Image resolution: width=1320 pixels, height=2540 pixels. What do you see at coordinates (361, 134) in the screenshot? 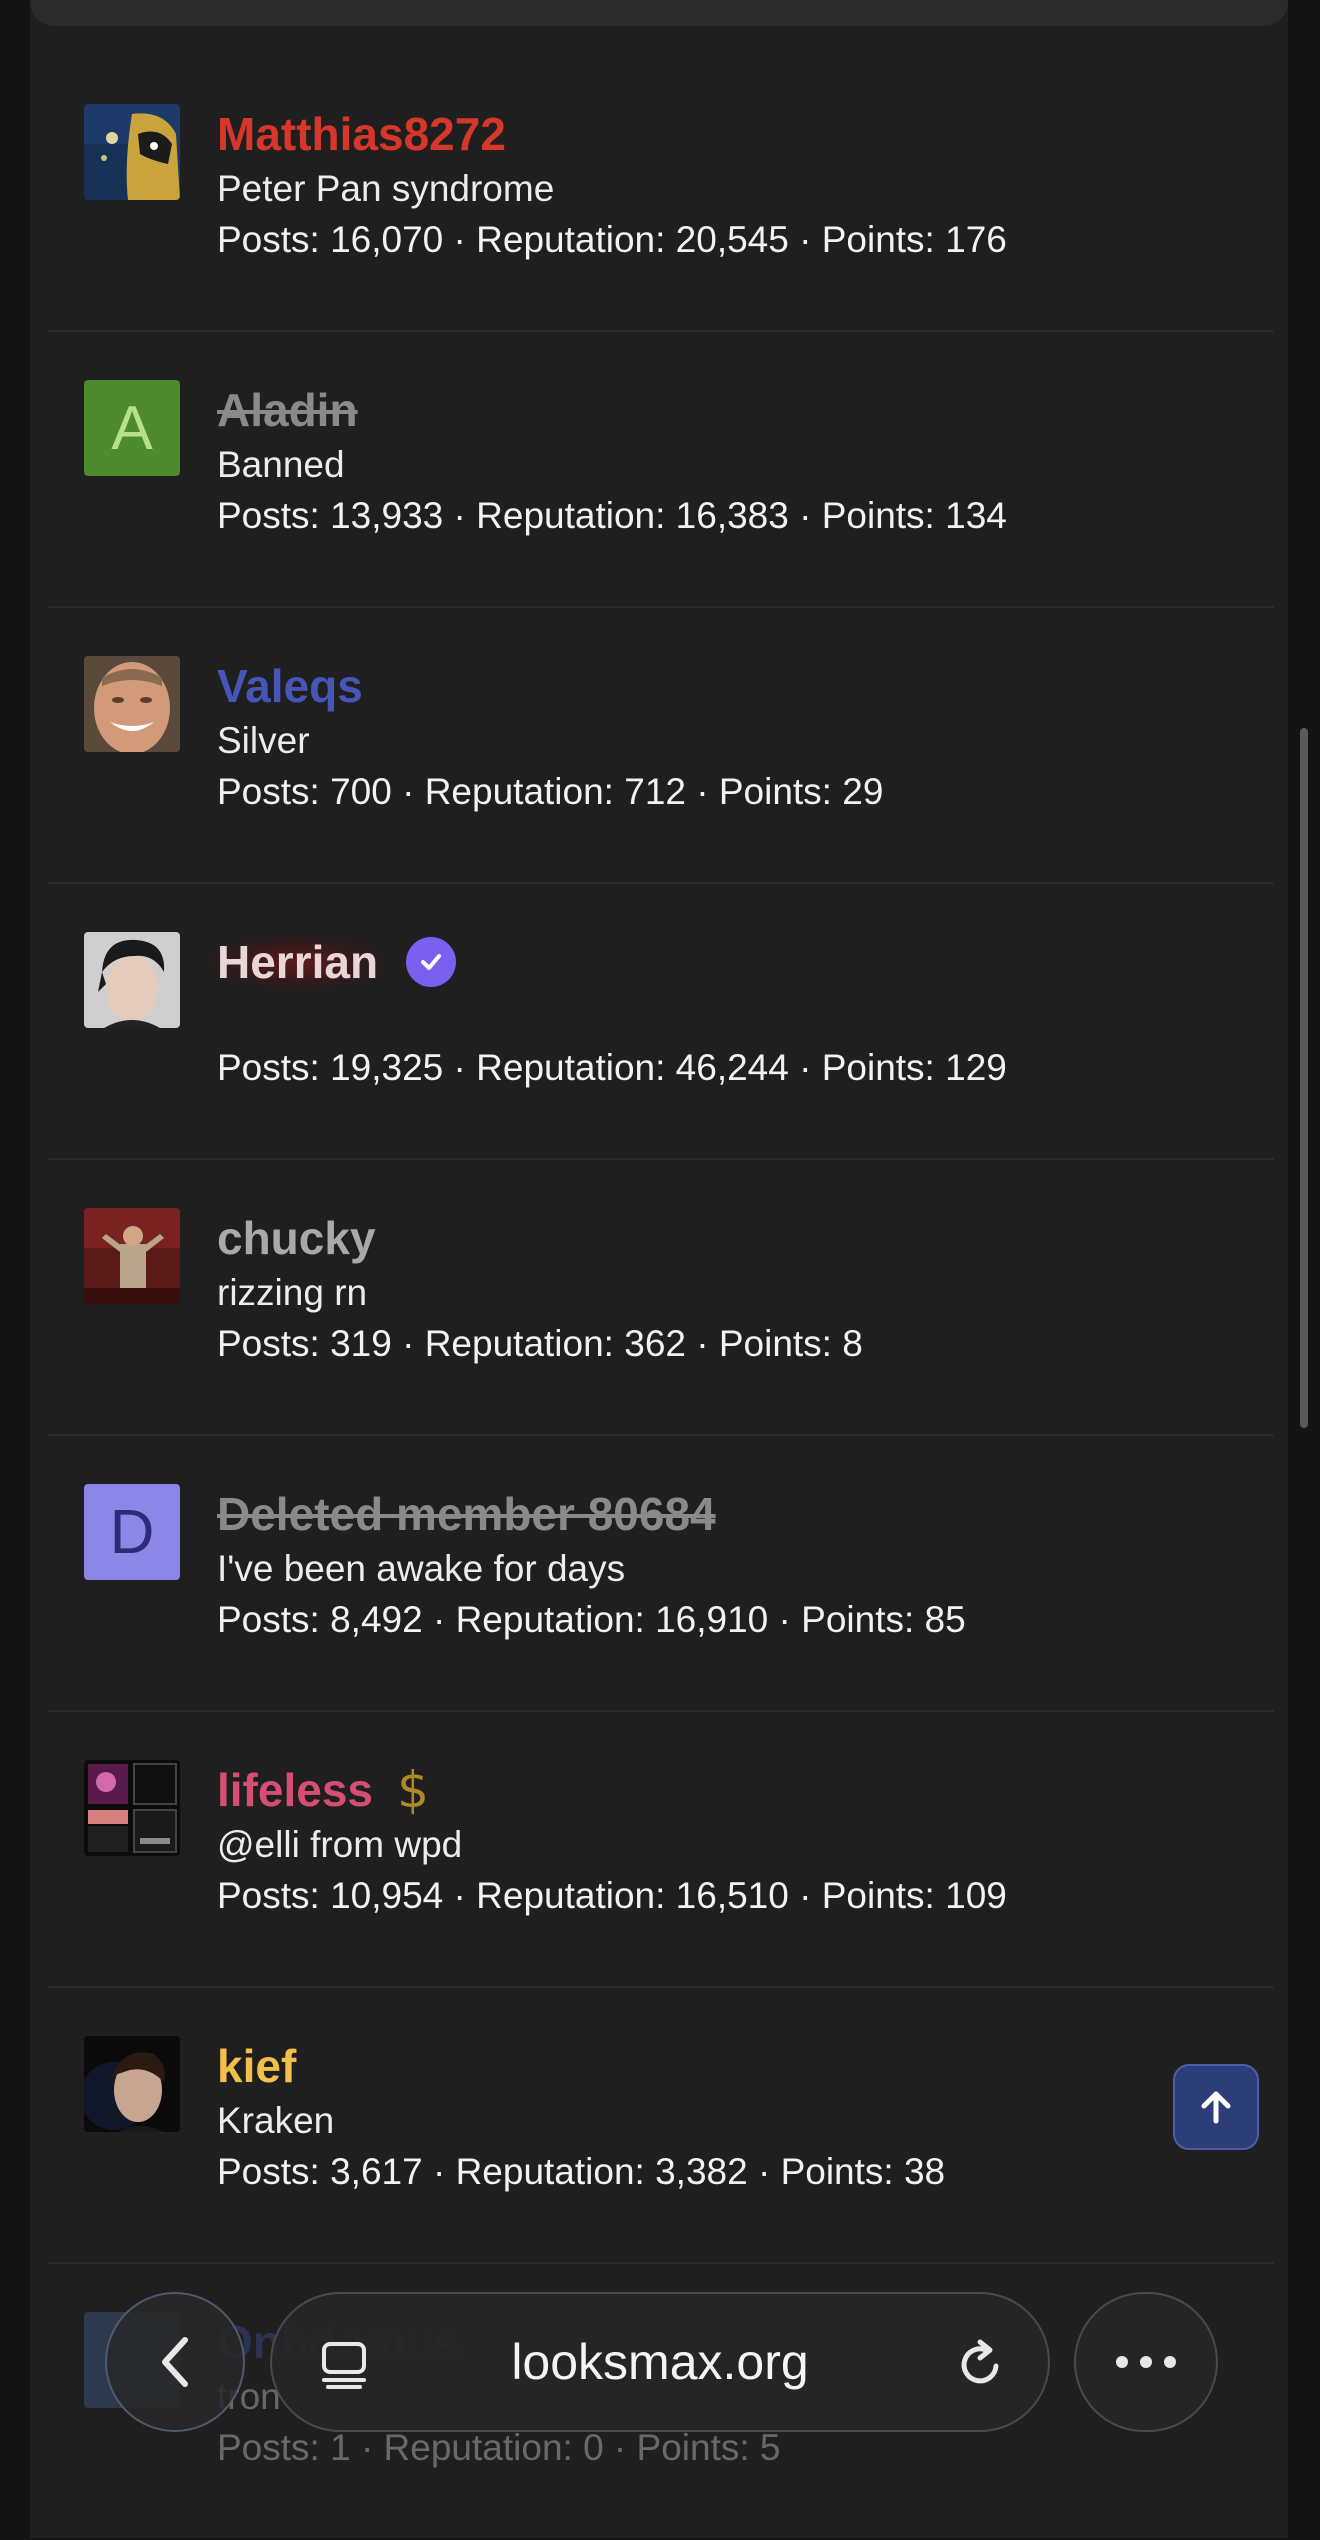
I see `username-text: Matthias8272` at bounding box center [361, 134].